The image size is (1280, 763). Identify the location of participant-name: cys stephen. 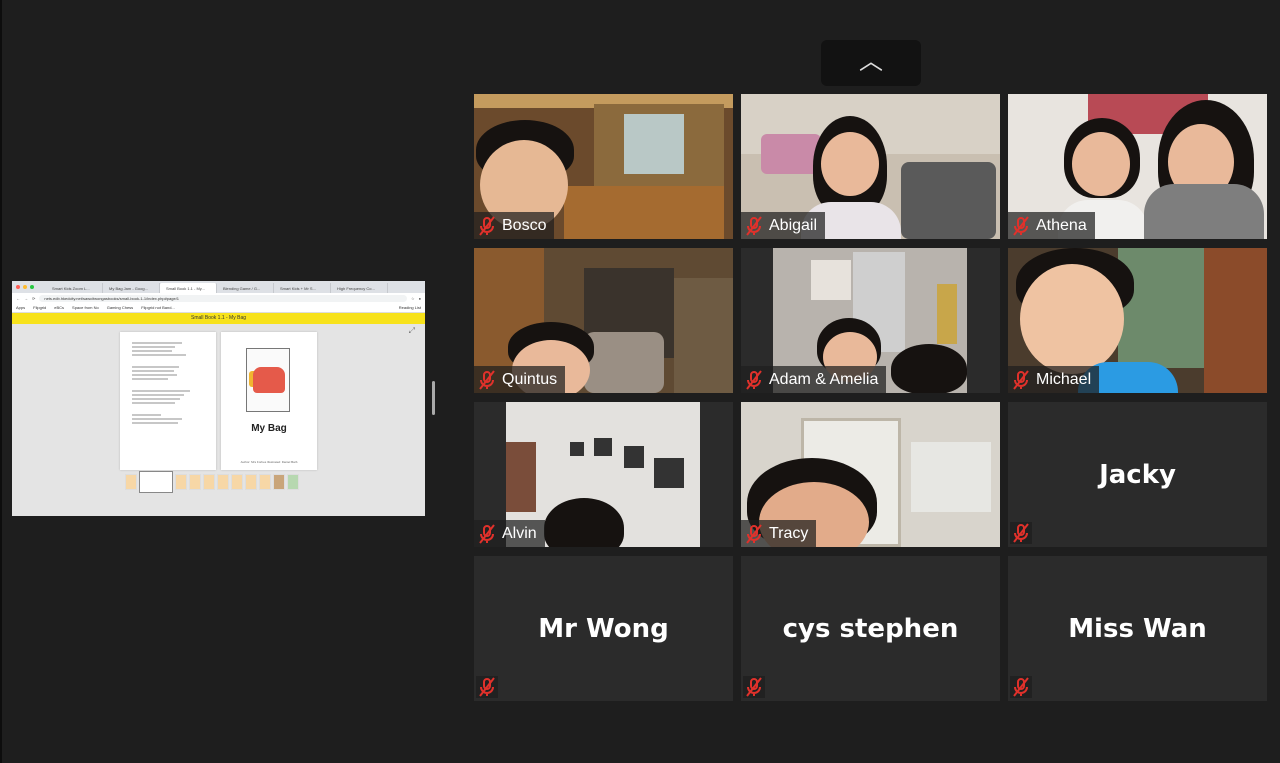
(870, 629).